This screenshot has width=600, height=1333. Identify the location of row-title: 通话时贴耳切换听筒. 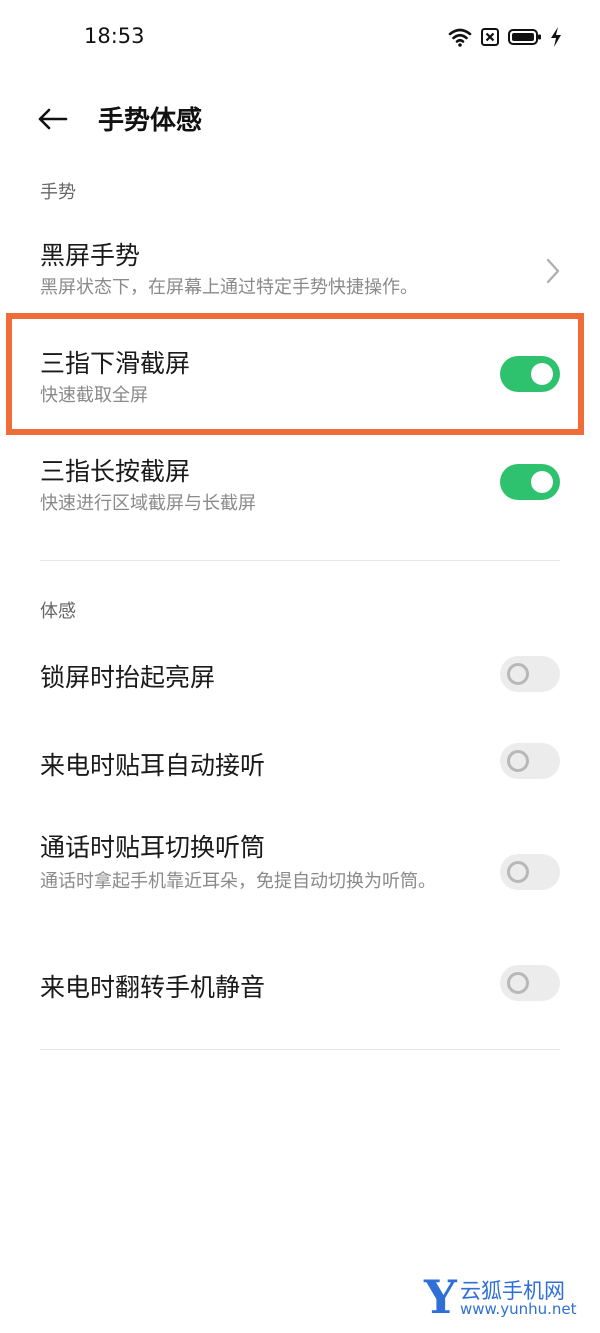
(153, 847).